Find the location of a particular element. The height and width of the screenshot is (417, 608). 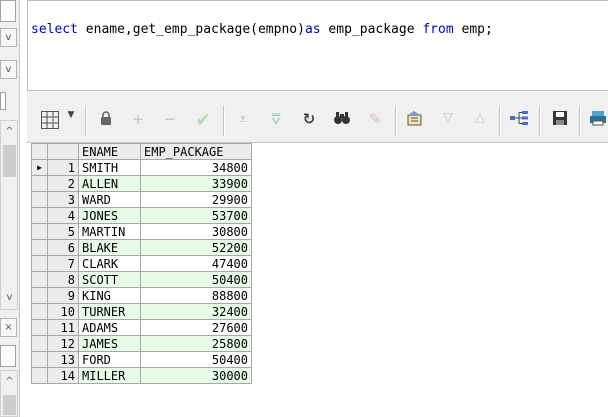

cell-emp-package: 88800 is located at coordinates (196, 295).